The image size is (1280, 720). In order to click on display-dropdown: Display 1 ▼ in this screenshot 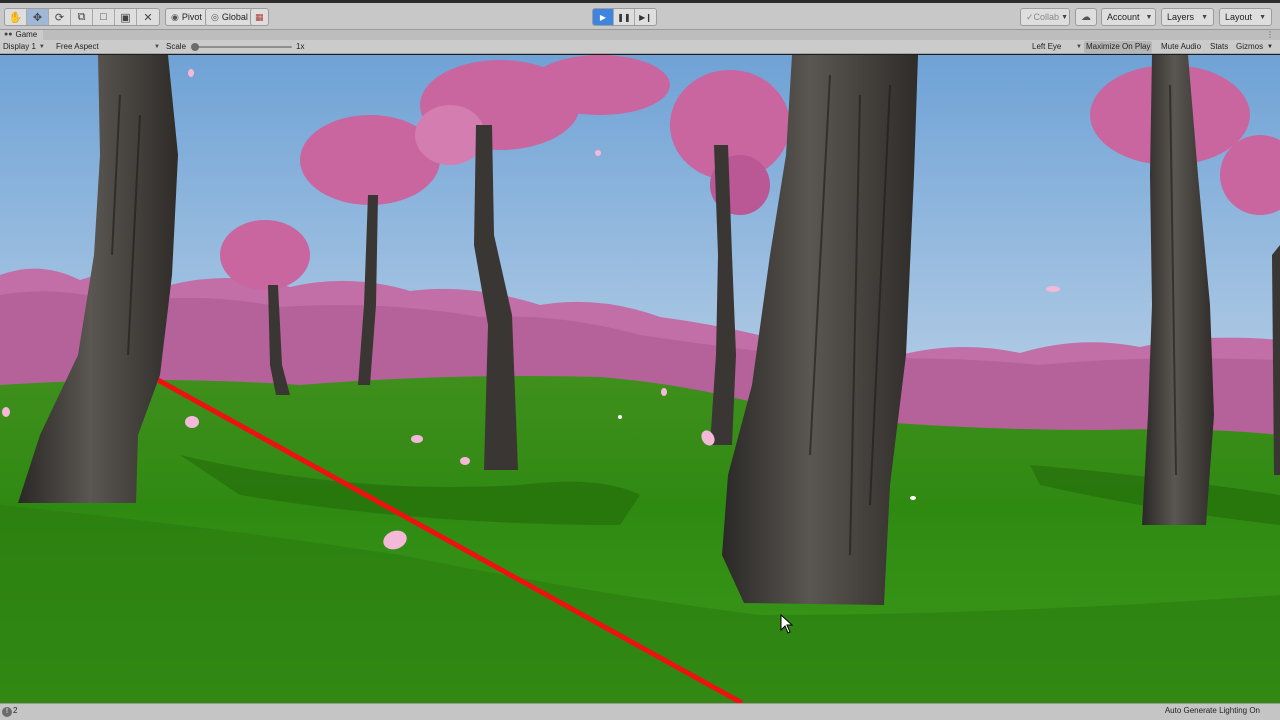, I will do `click(24, 47)`.